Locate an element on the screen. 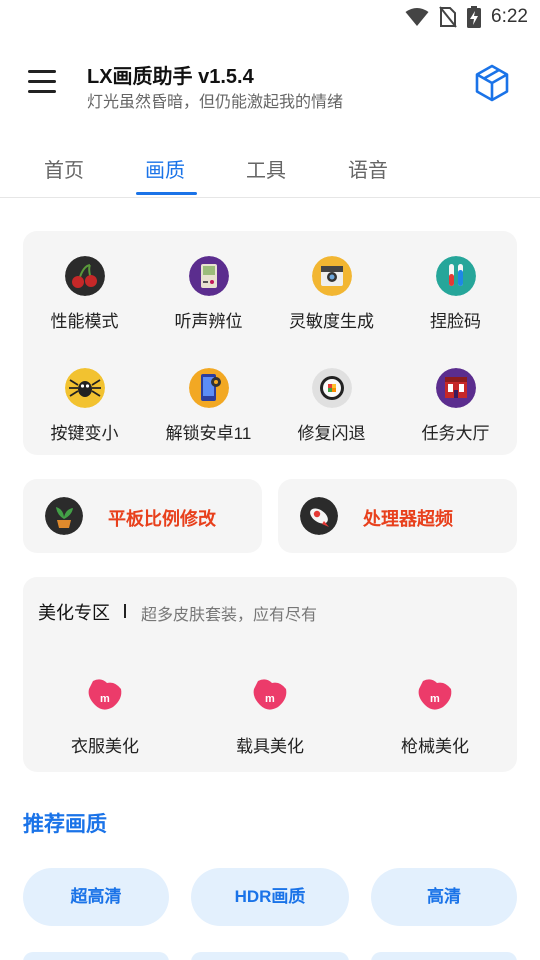 The height and width of the screenshot is (960, 540). app-bar: LX画质助手 v1.5.4 灯光虽然昏暗，但仍能激起我的情绪 is located at coordinates (270, 84).